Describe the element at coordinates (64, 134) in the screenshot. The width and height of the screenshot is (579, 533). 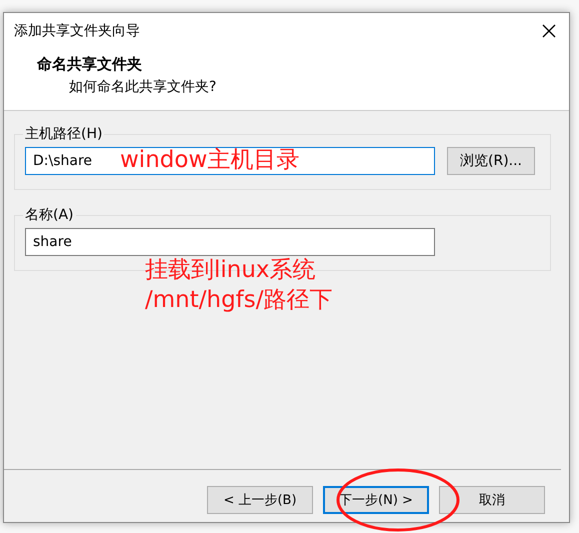
I see `field-label: 主机路径(H)` at that location.